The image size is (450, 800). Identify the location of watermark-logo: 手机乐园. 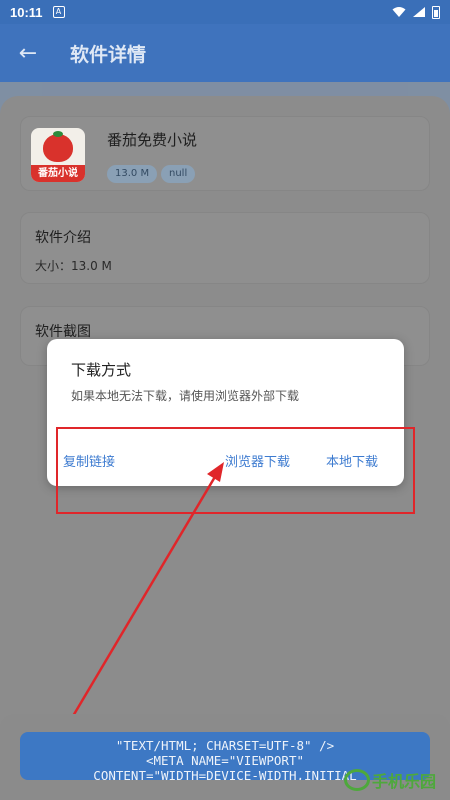
(397, 780).